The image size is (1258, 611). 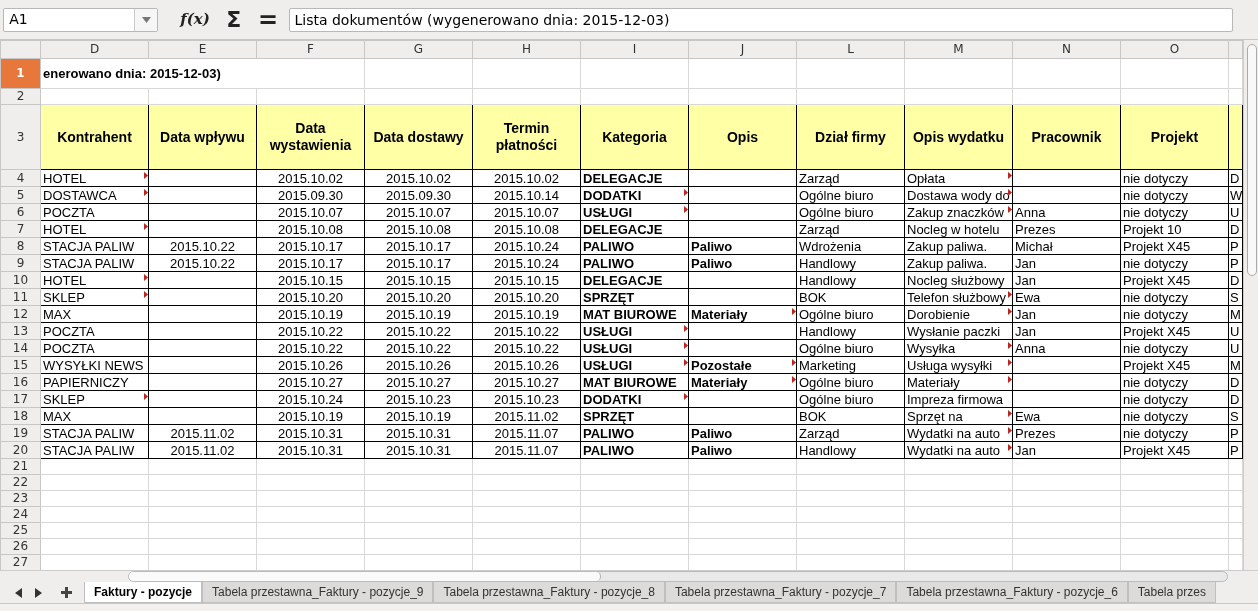 I want to click on sheet-tab: Tabela przestawna_Faktury - pozycje_6, so click(x=1012, y=592).